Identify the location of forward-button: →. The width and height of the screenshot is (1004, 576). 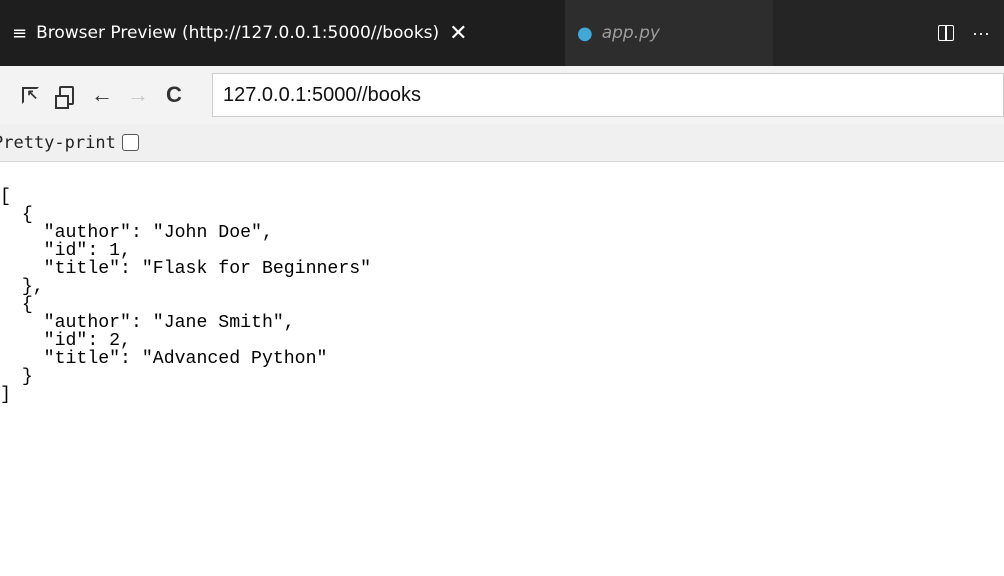
(138, 95).